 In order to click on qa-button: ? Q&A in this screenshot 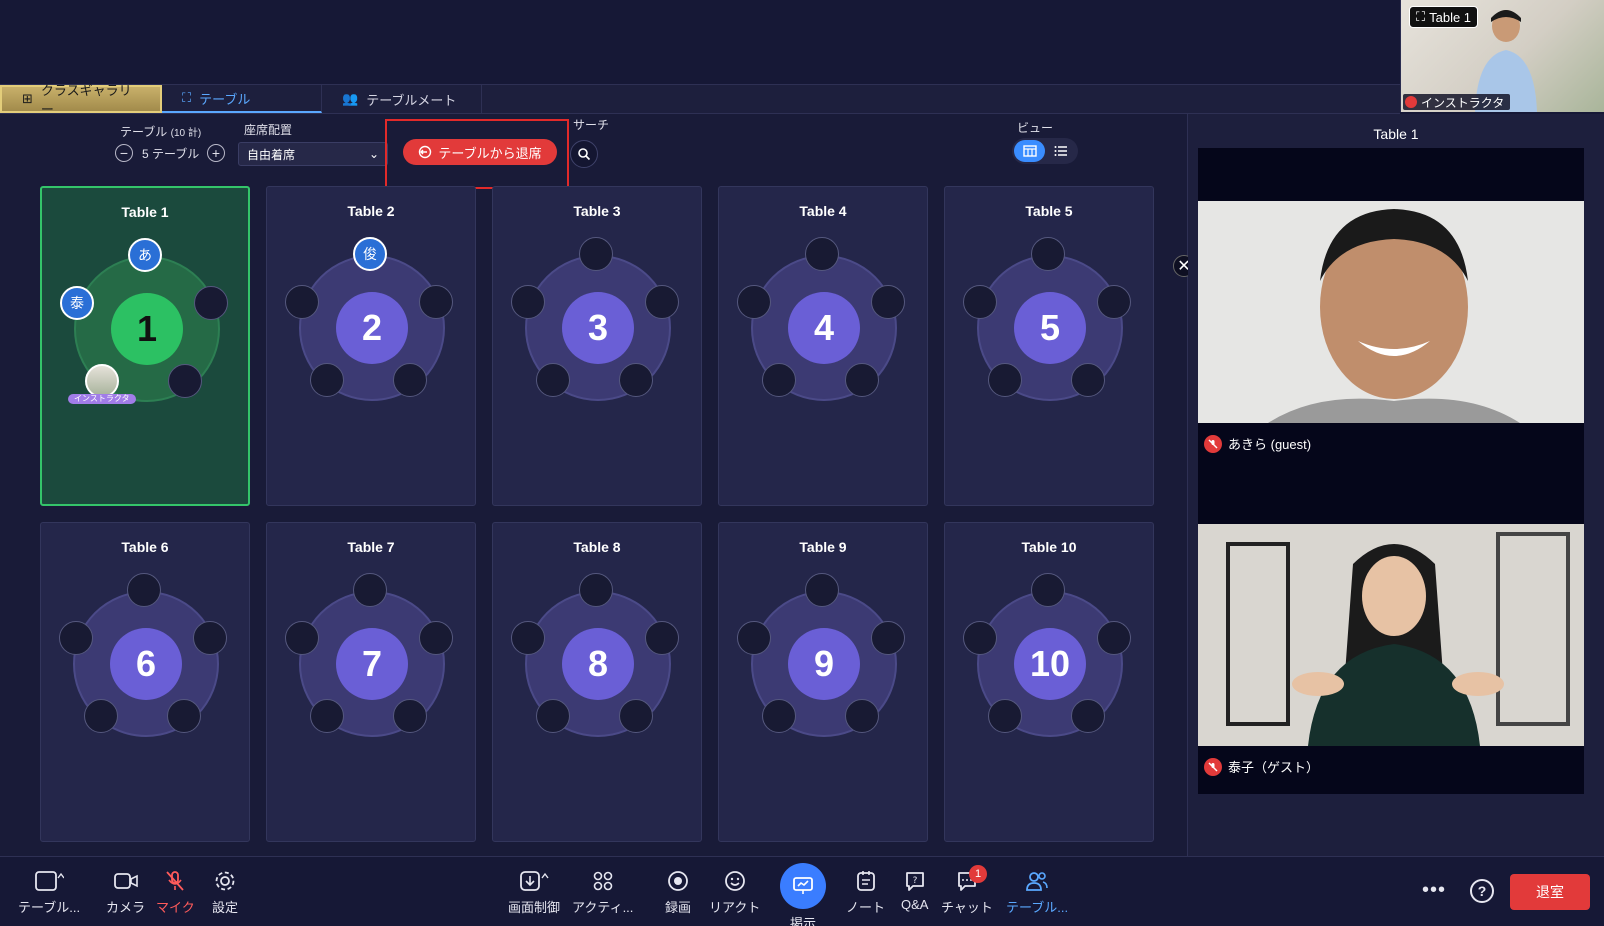, I will do `click(914, 890)`.